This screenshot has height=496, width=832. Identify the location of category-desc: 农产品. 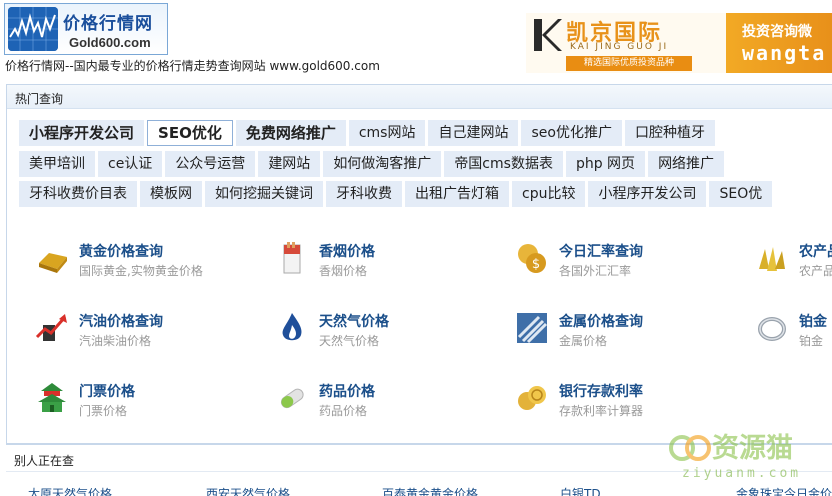
(815, 271).